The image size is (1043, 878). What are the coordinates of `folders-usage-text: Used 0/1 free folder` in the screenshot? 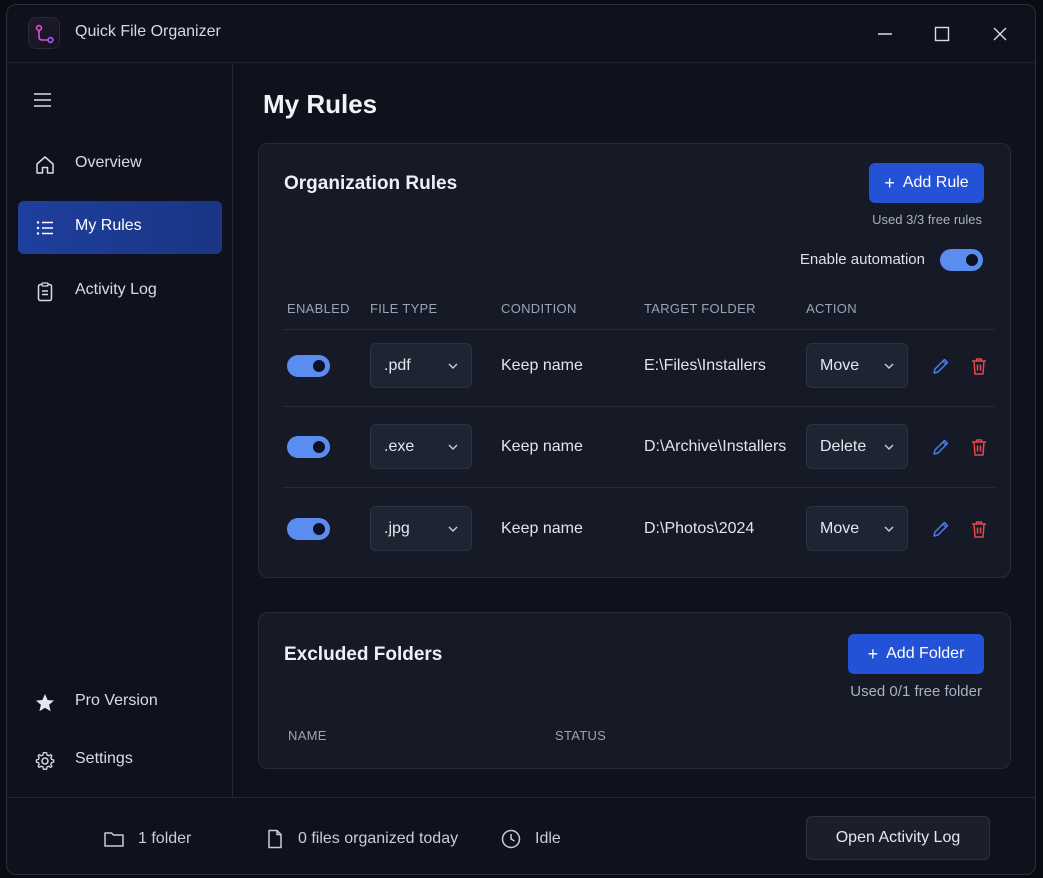 It's located at (916, 691).